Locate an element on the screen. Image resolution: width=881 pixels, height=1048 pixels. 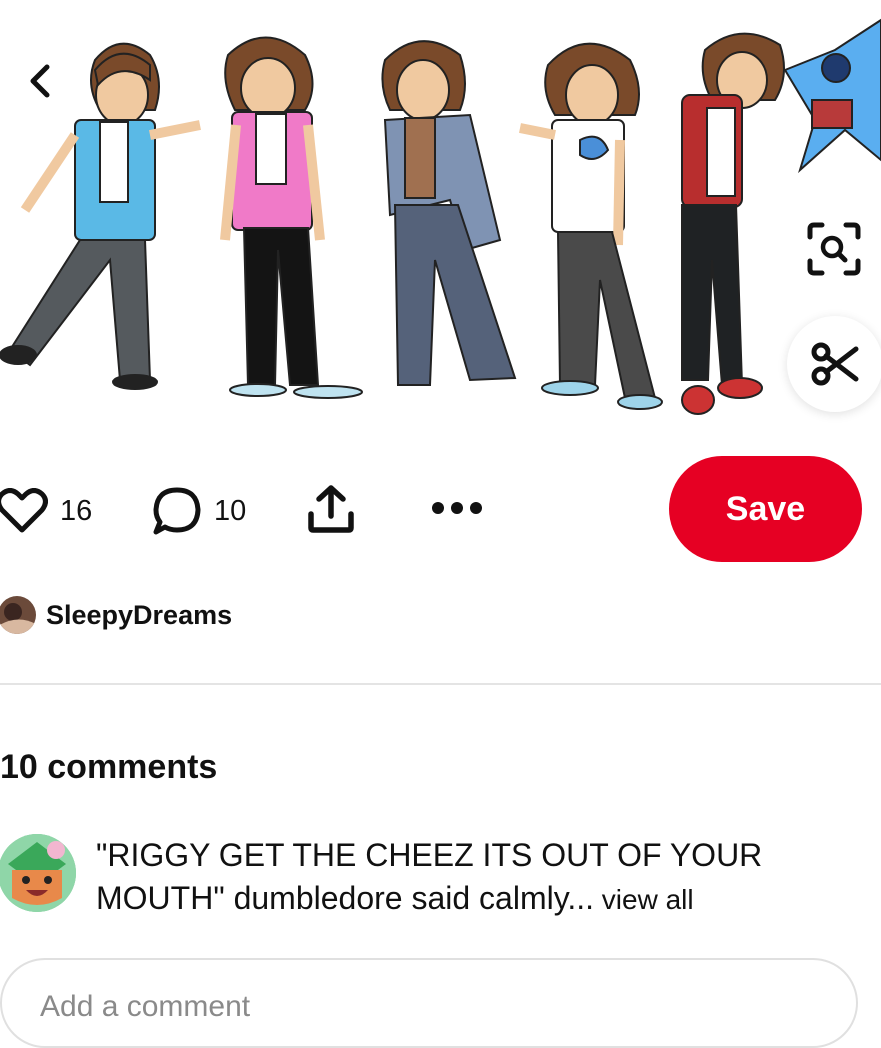
like-count: 16 is located at coordinates (76, 510).